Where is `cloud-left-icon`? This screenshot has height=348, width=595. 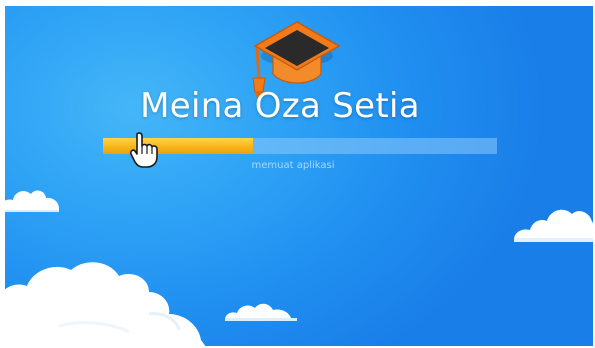
cloud-left-icon is located at coordinates (32, 201).